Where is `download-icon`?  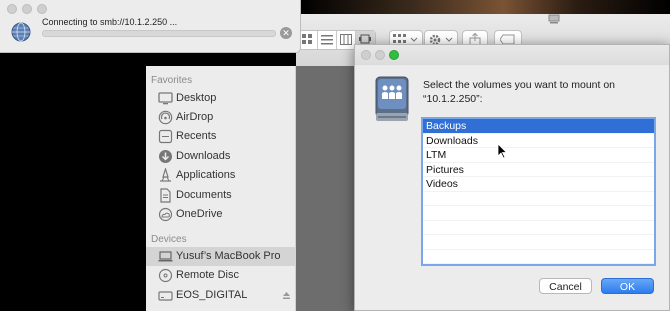
download-icon is located at coordinates (165, 156).